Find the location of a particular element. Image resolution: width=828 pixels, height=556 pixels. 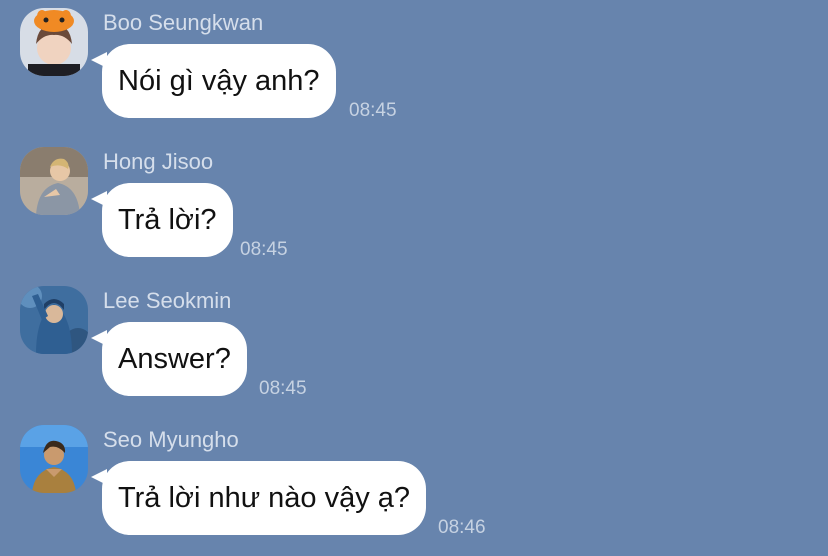

sender-name: Hong Jisoo is located at coordinates (158, 161).